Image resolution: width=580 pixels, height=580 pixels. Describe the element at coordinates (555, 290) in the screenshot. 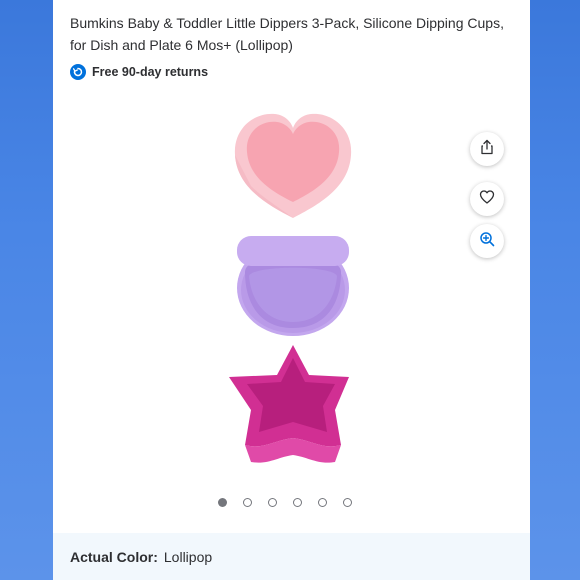

I see `background-right` at that location.